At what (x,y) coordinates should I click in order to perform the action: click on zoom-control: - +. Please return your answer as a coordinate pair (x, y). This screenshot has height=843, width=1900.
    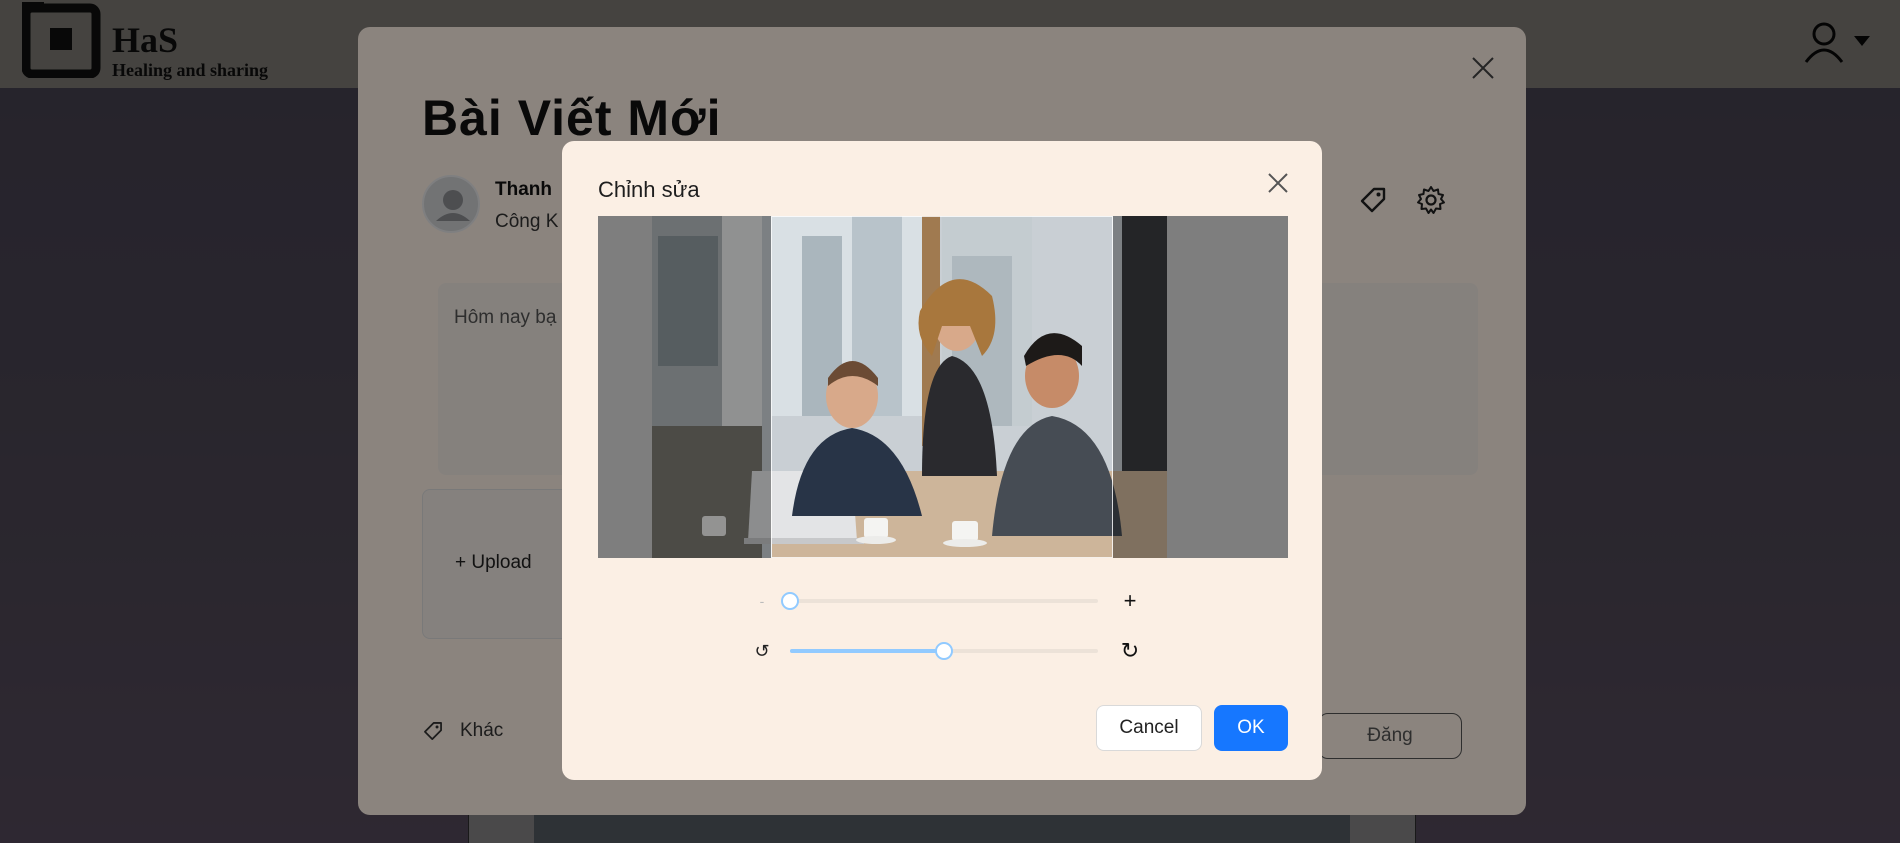
    Looking at the image, I should click on (946, 601).